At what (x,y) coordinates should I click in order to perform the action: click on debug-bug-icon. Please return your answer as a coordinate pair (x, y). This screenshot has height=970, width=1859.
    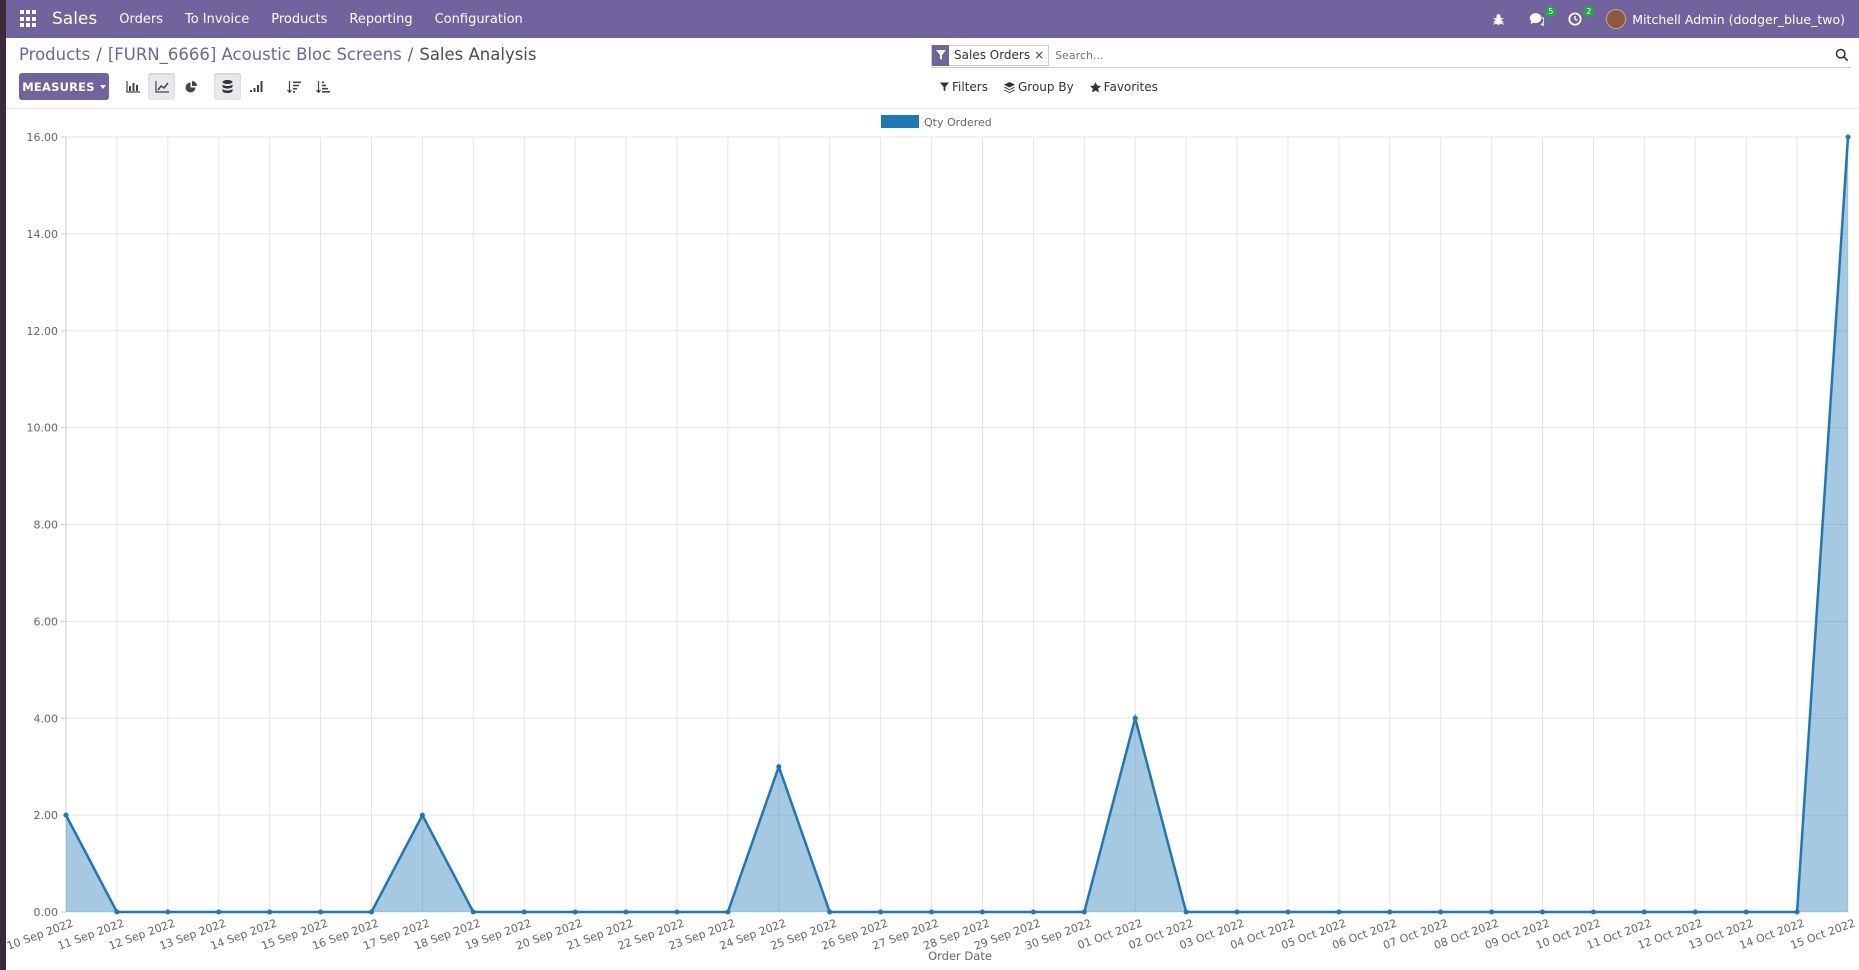
    Looking at the image, I should click on (1498, 19).